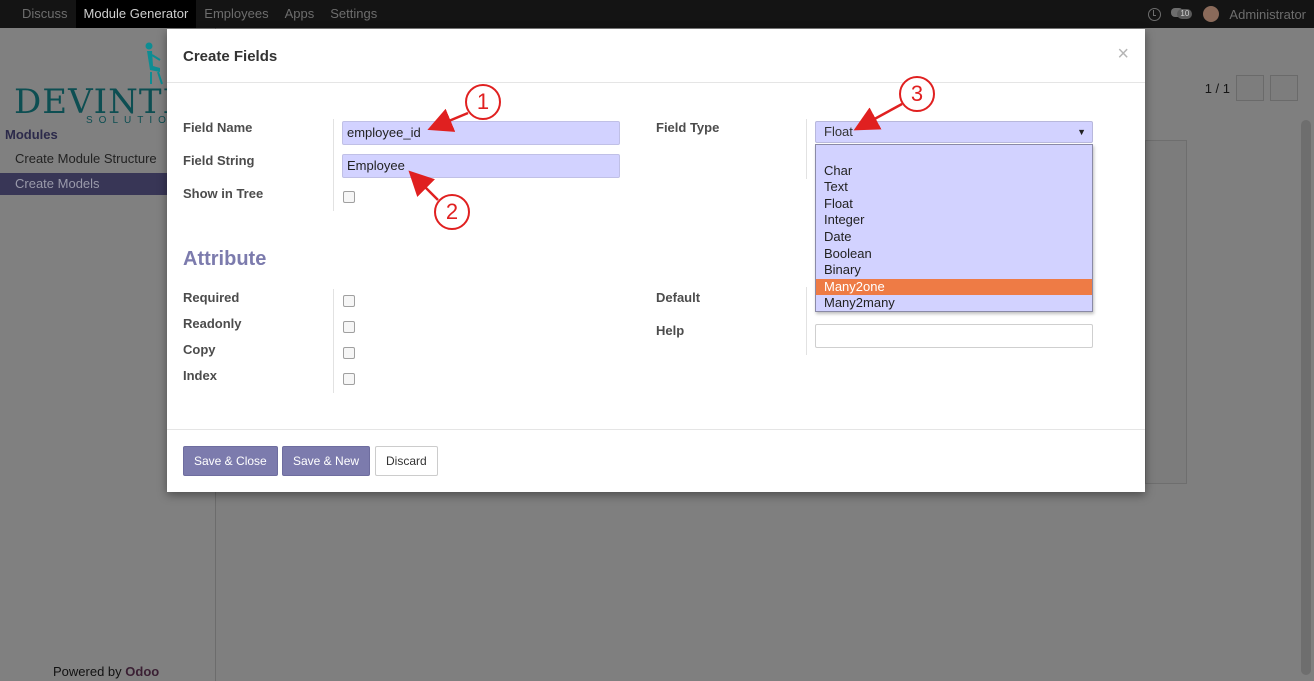 This screenshot has height=681, width=1314. I want to click on index-checkbox, so click(349, 379).